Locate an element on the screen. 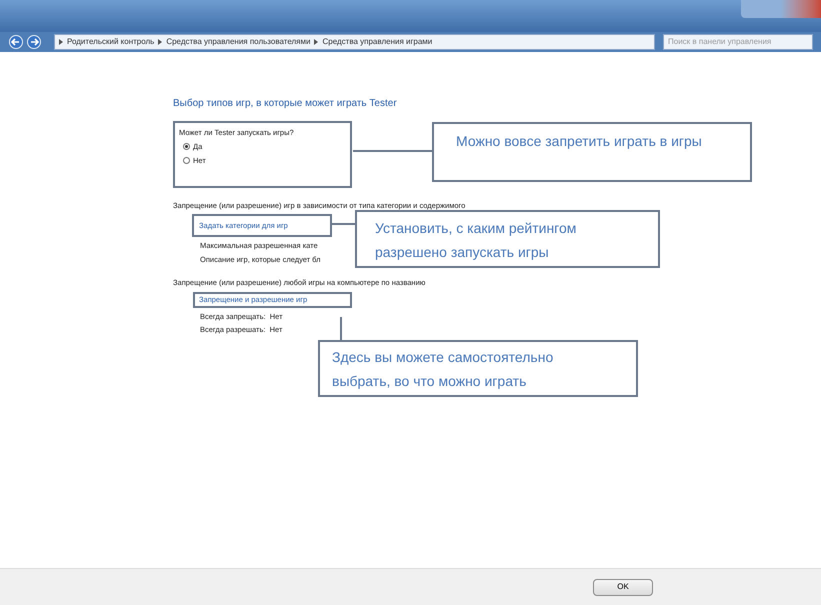 Image resolution: width=821 pixels, height=605 pixels. breadcrumb: Средства управления пользователями is located at coordinates (238, 42).